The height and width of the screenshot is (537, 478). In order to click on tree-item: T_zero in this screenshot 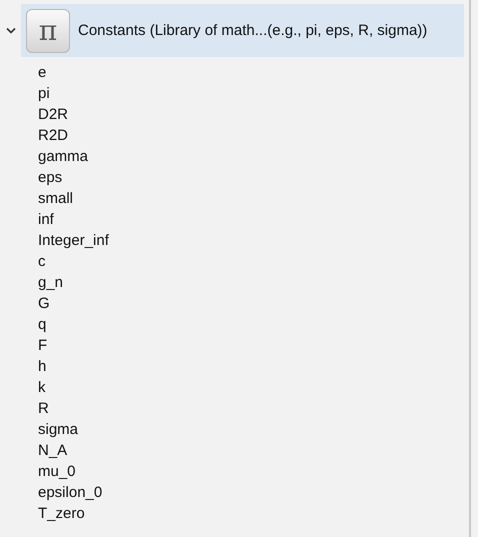, I will do `click(61, 513)`.